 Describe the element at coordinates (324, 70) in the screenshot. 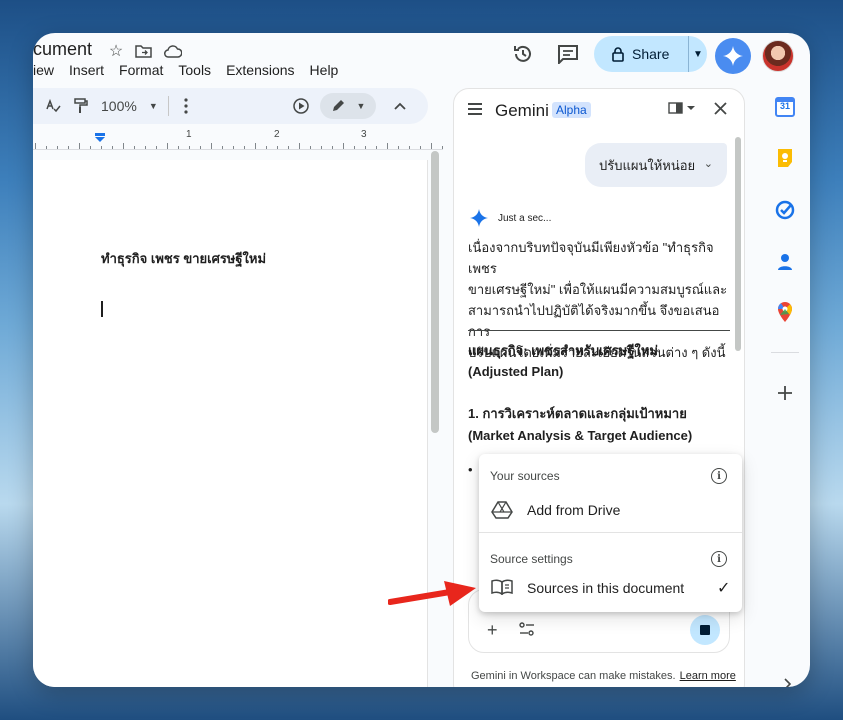

I see `menu-help: Help` at that location.